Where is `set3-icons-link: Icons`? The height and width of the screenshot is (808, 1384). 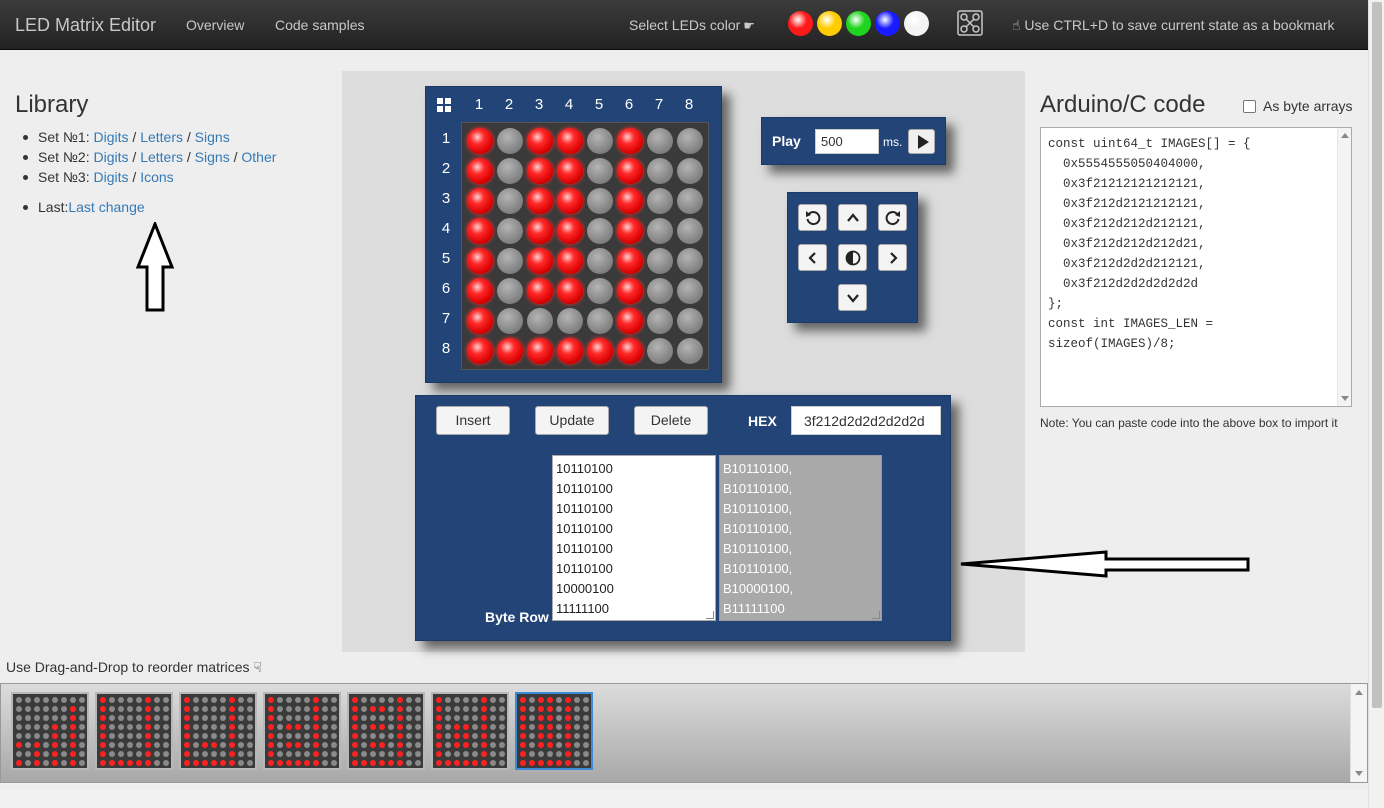
set3-icons-link: Icons is located at coordinates (156, 177).